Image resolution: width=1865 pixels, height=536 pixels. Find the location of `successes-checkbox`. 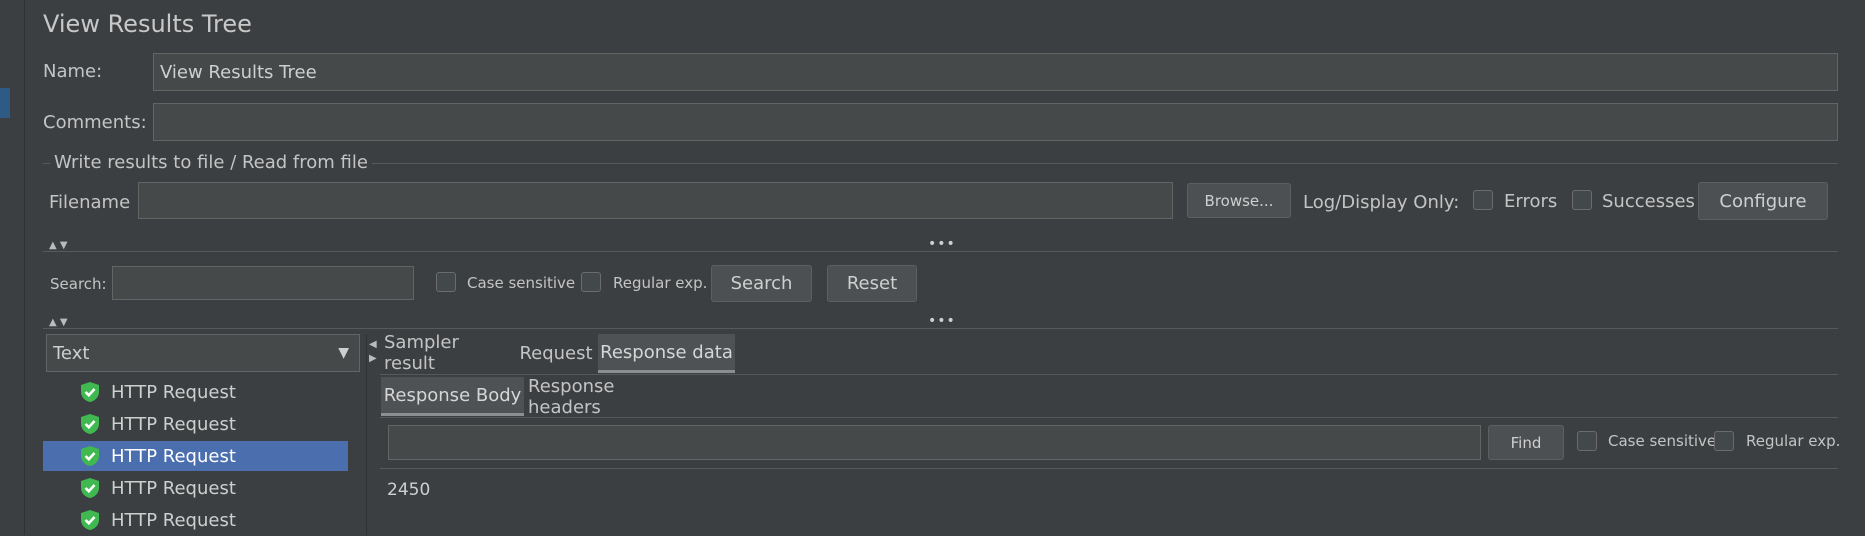

successes-checkbox is located at coordinates (1582, 200).